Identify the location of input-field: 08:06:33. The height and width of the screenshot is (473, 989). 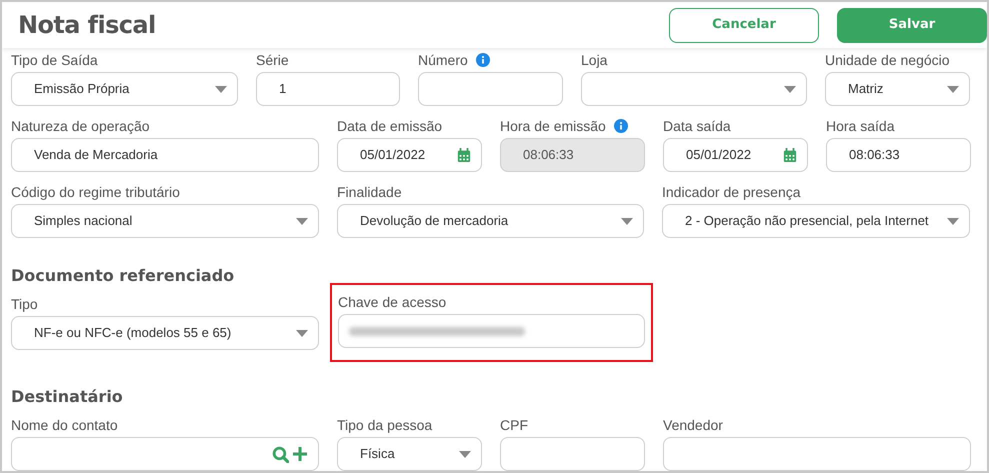
(898, 155).